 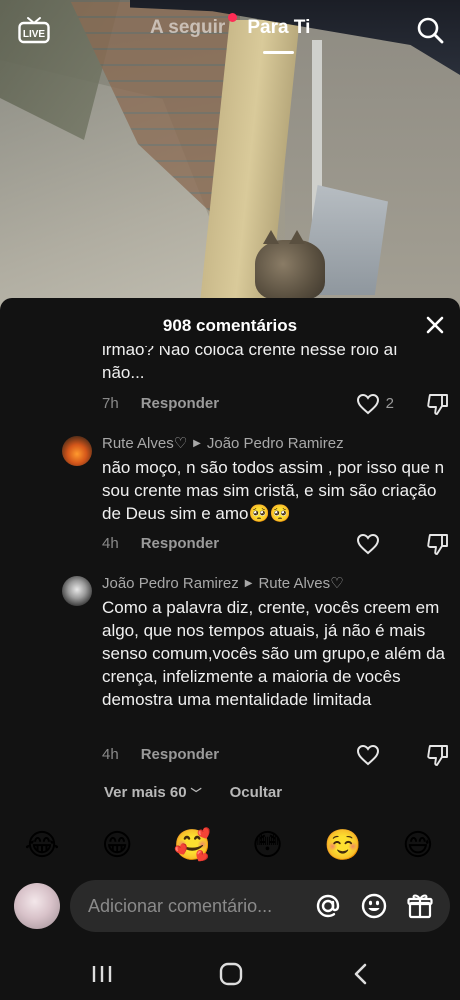 What do you see at coordinates (300, 583) in the screenshot?
I see `reply-to-user: Rute Alves♡` at bounding box center [300, 583].